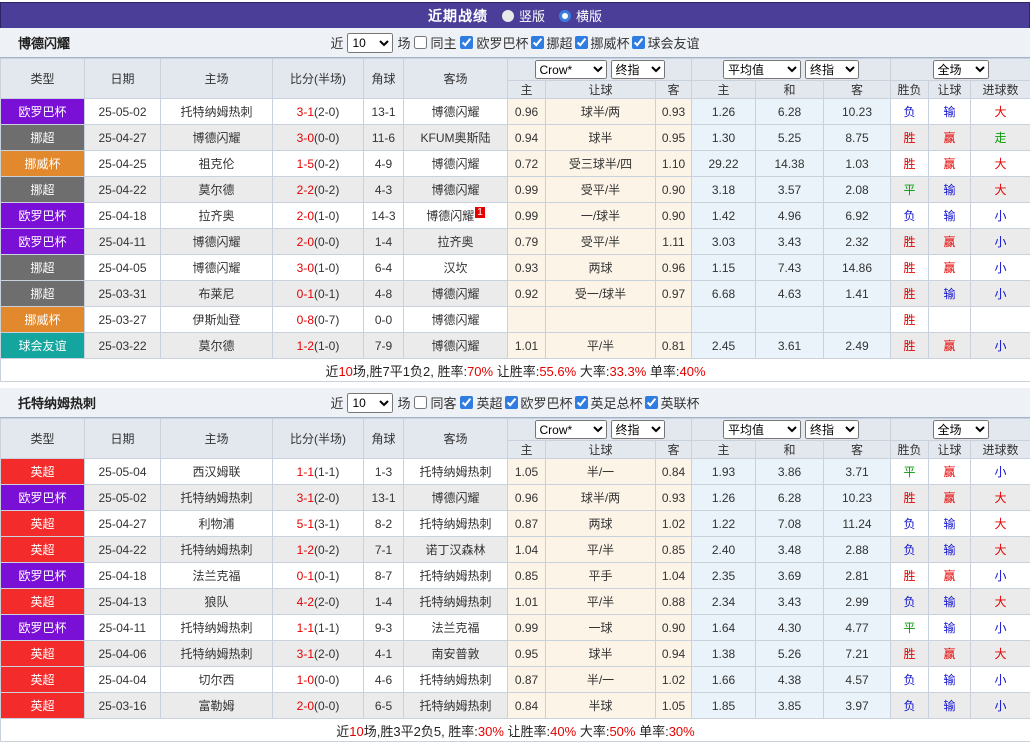 This screenshot has width=1030, height=742. I want to click on away-team-link: 法兰克福, so click(455, 628).